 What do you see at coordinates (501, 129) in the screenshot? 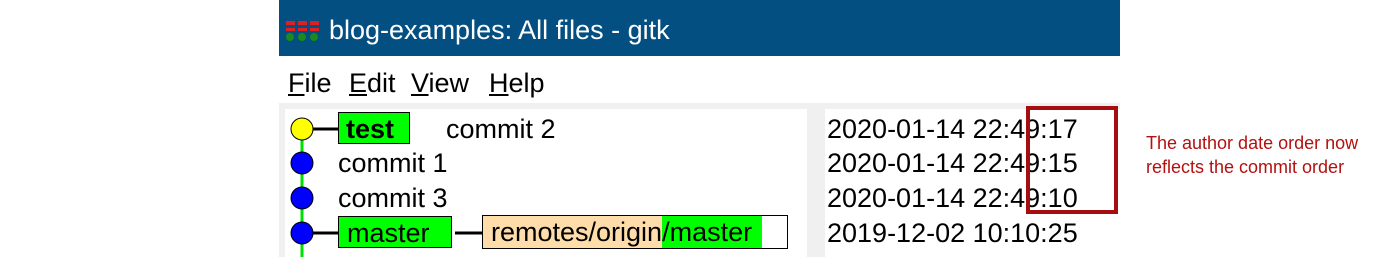
I see `commit-message: commit 2` at bounding box center [501, 129].